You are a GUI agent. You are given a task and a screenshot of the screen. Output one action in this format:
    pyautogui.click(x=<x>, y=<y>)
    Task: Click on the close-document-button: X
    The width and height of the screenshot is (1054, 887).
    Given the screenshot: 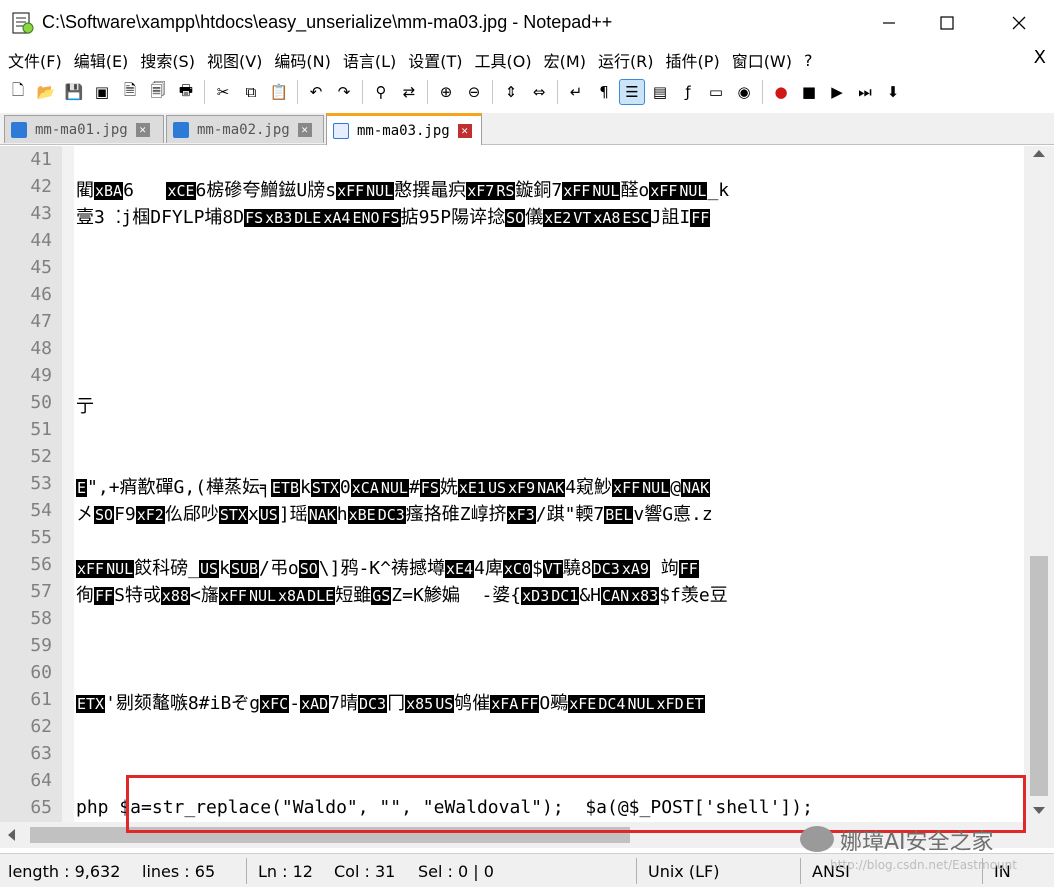 What is the action you would take?
    pyautogui.click(x=1040, y=57)
    